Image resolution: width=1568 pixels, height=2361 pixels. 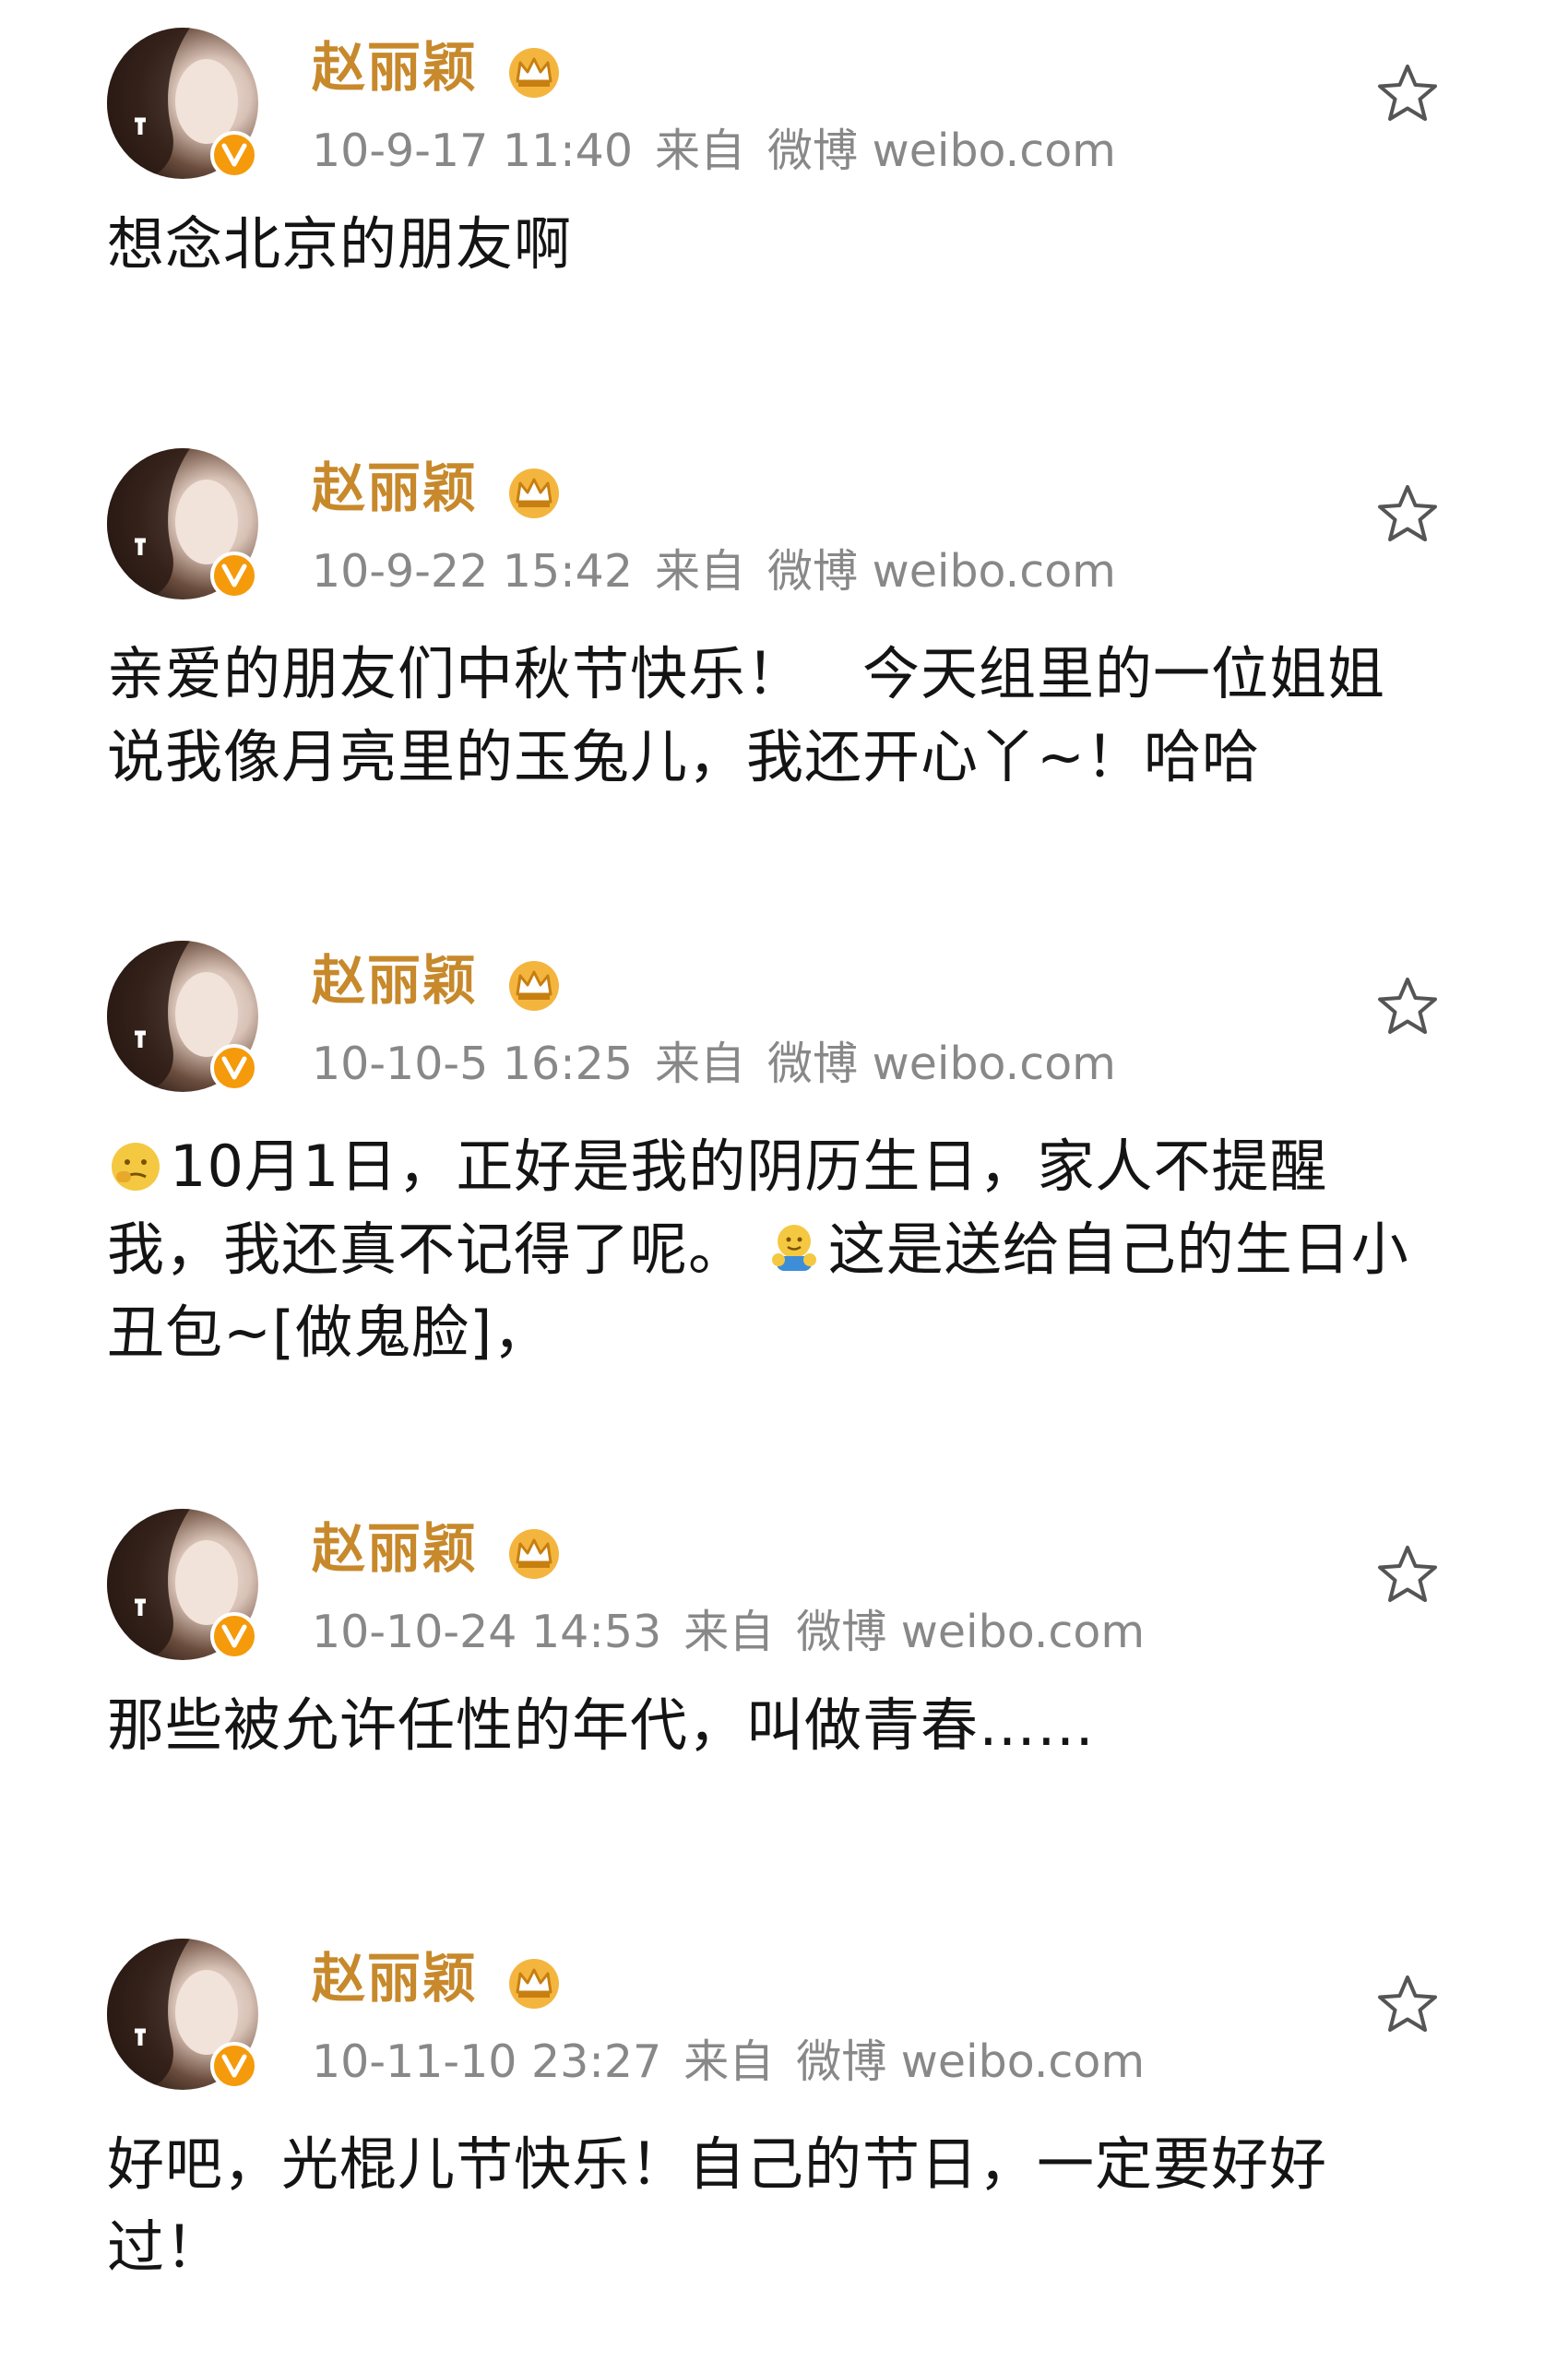 I want to click on post-time: 10-9-17 11:40, so click(x=473, y=151).